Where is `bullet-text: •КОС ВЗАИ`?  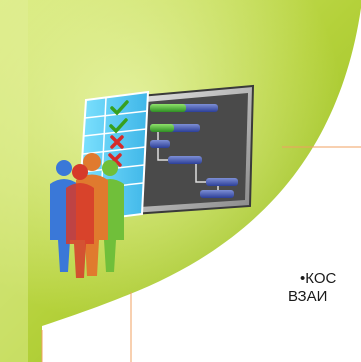 bullet-text: •КОС ВЗАИ is located at coordinates (312, 288).